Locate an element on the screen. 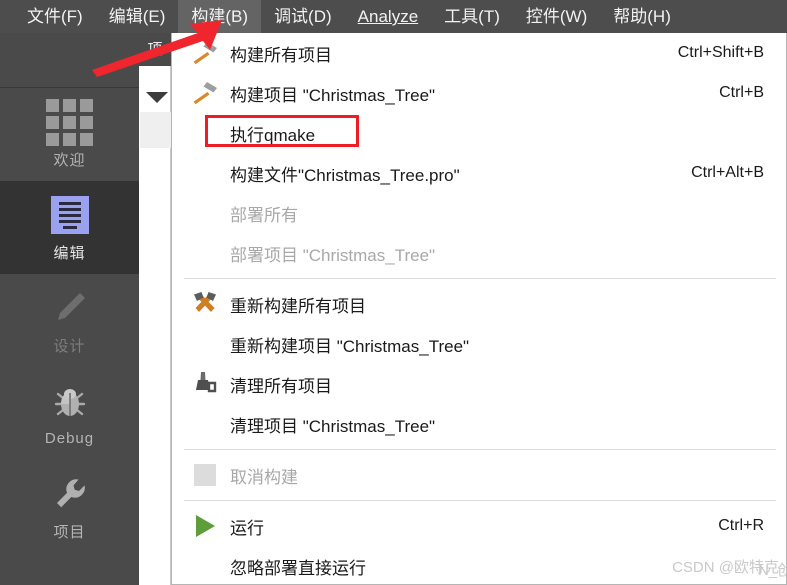 The width and height of the screenshot is (787, 585). grid-icon is located at coordinates (69, 122).